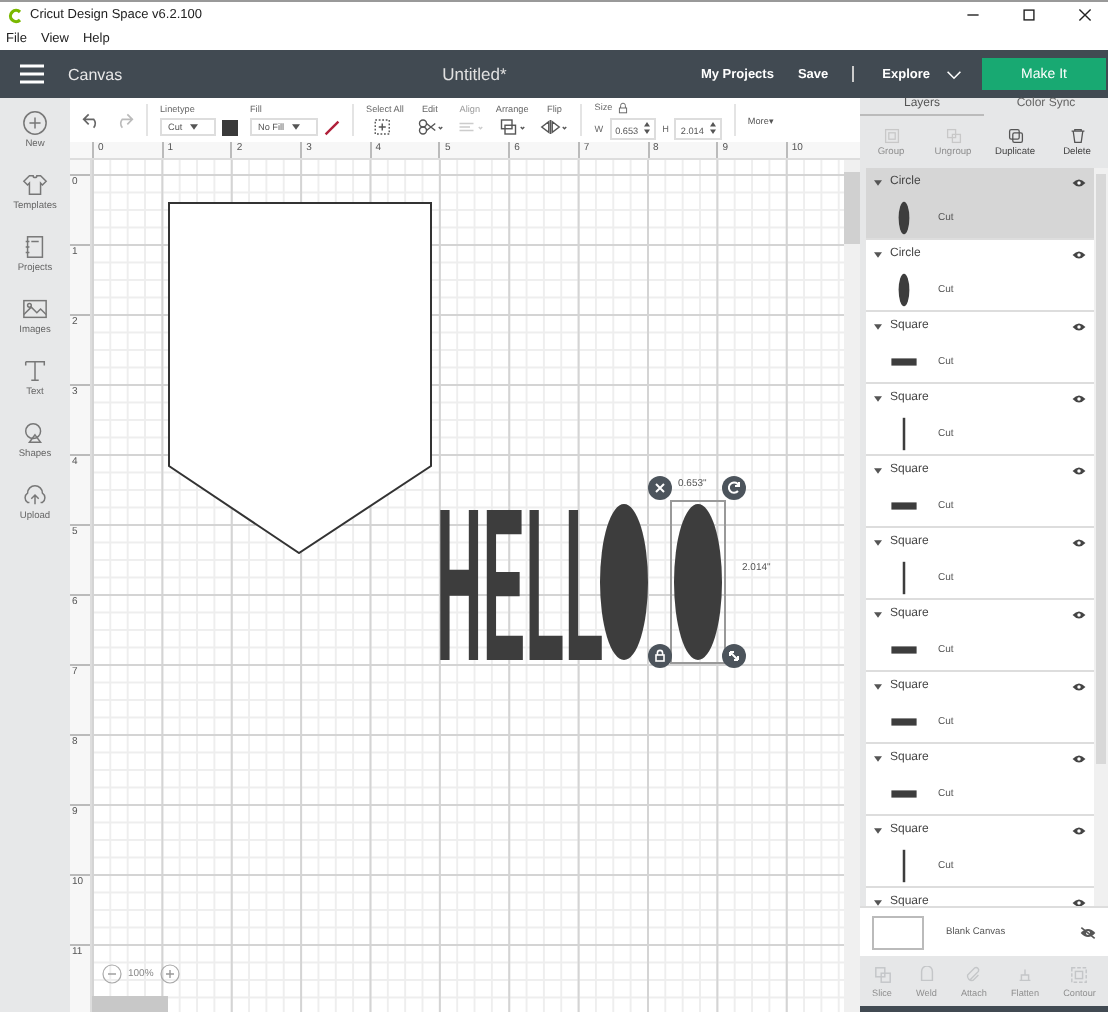 This screenshot has height=1012, width=1108. I want to click on undo-icon, so click(92, 120).